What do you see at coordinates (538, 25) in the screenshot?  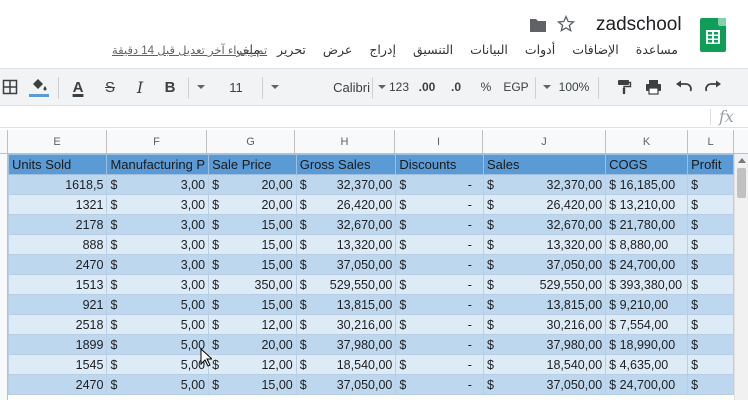 I see `folder-icon` at bounding box center [538, 25].